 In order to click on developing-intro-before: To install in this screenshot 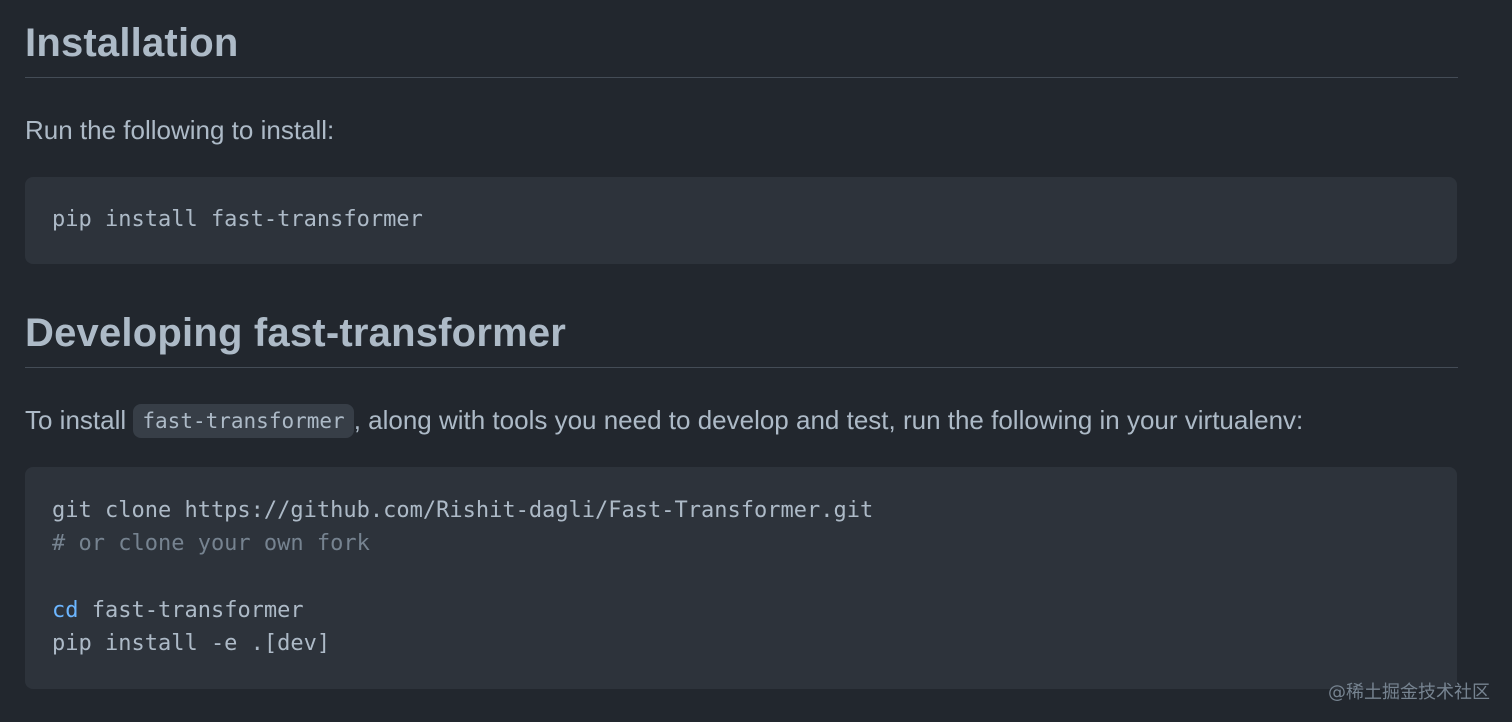, I will do `click(79, 420)`.